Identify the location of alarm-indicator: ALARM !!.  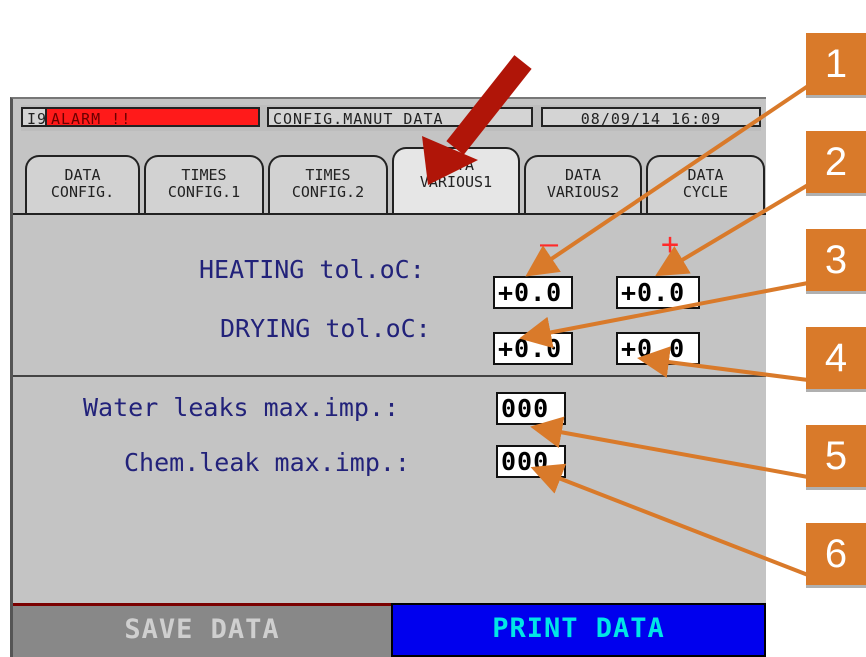
(152, 117).